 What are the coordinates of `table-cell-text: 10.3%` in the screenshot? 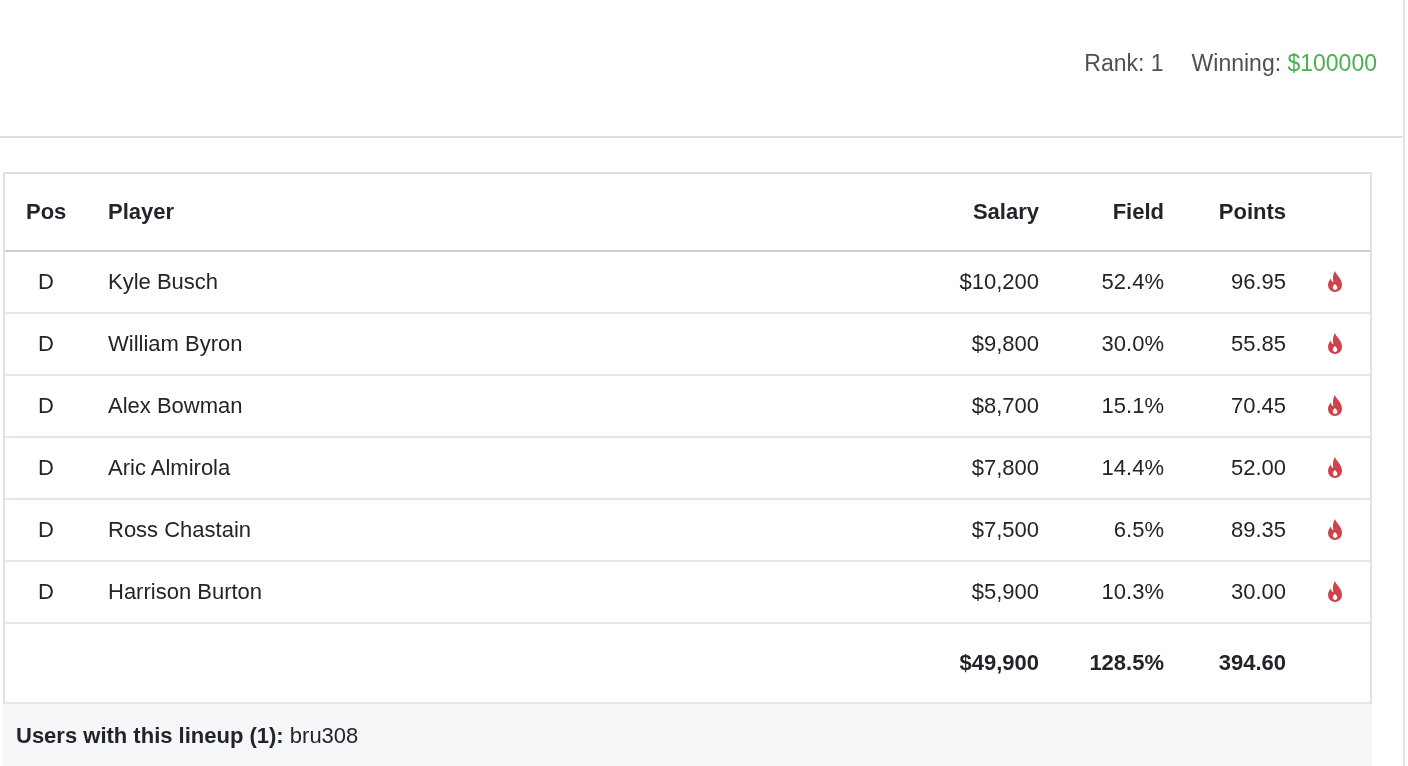 It's located at (1132, 592).